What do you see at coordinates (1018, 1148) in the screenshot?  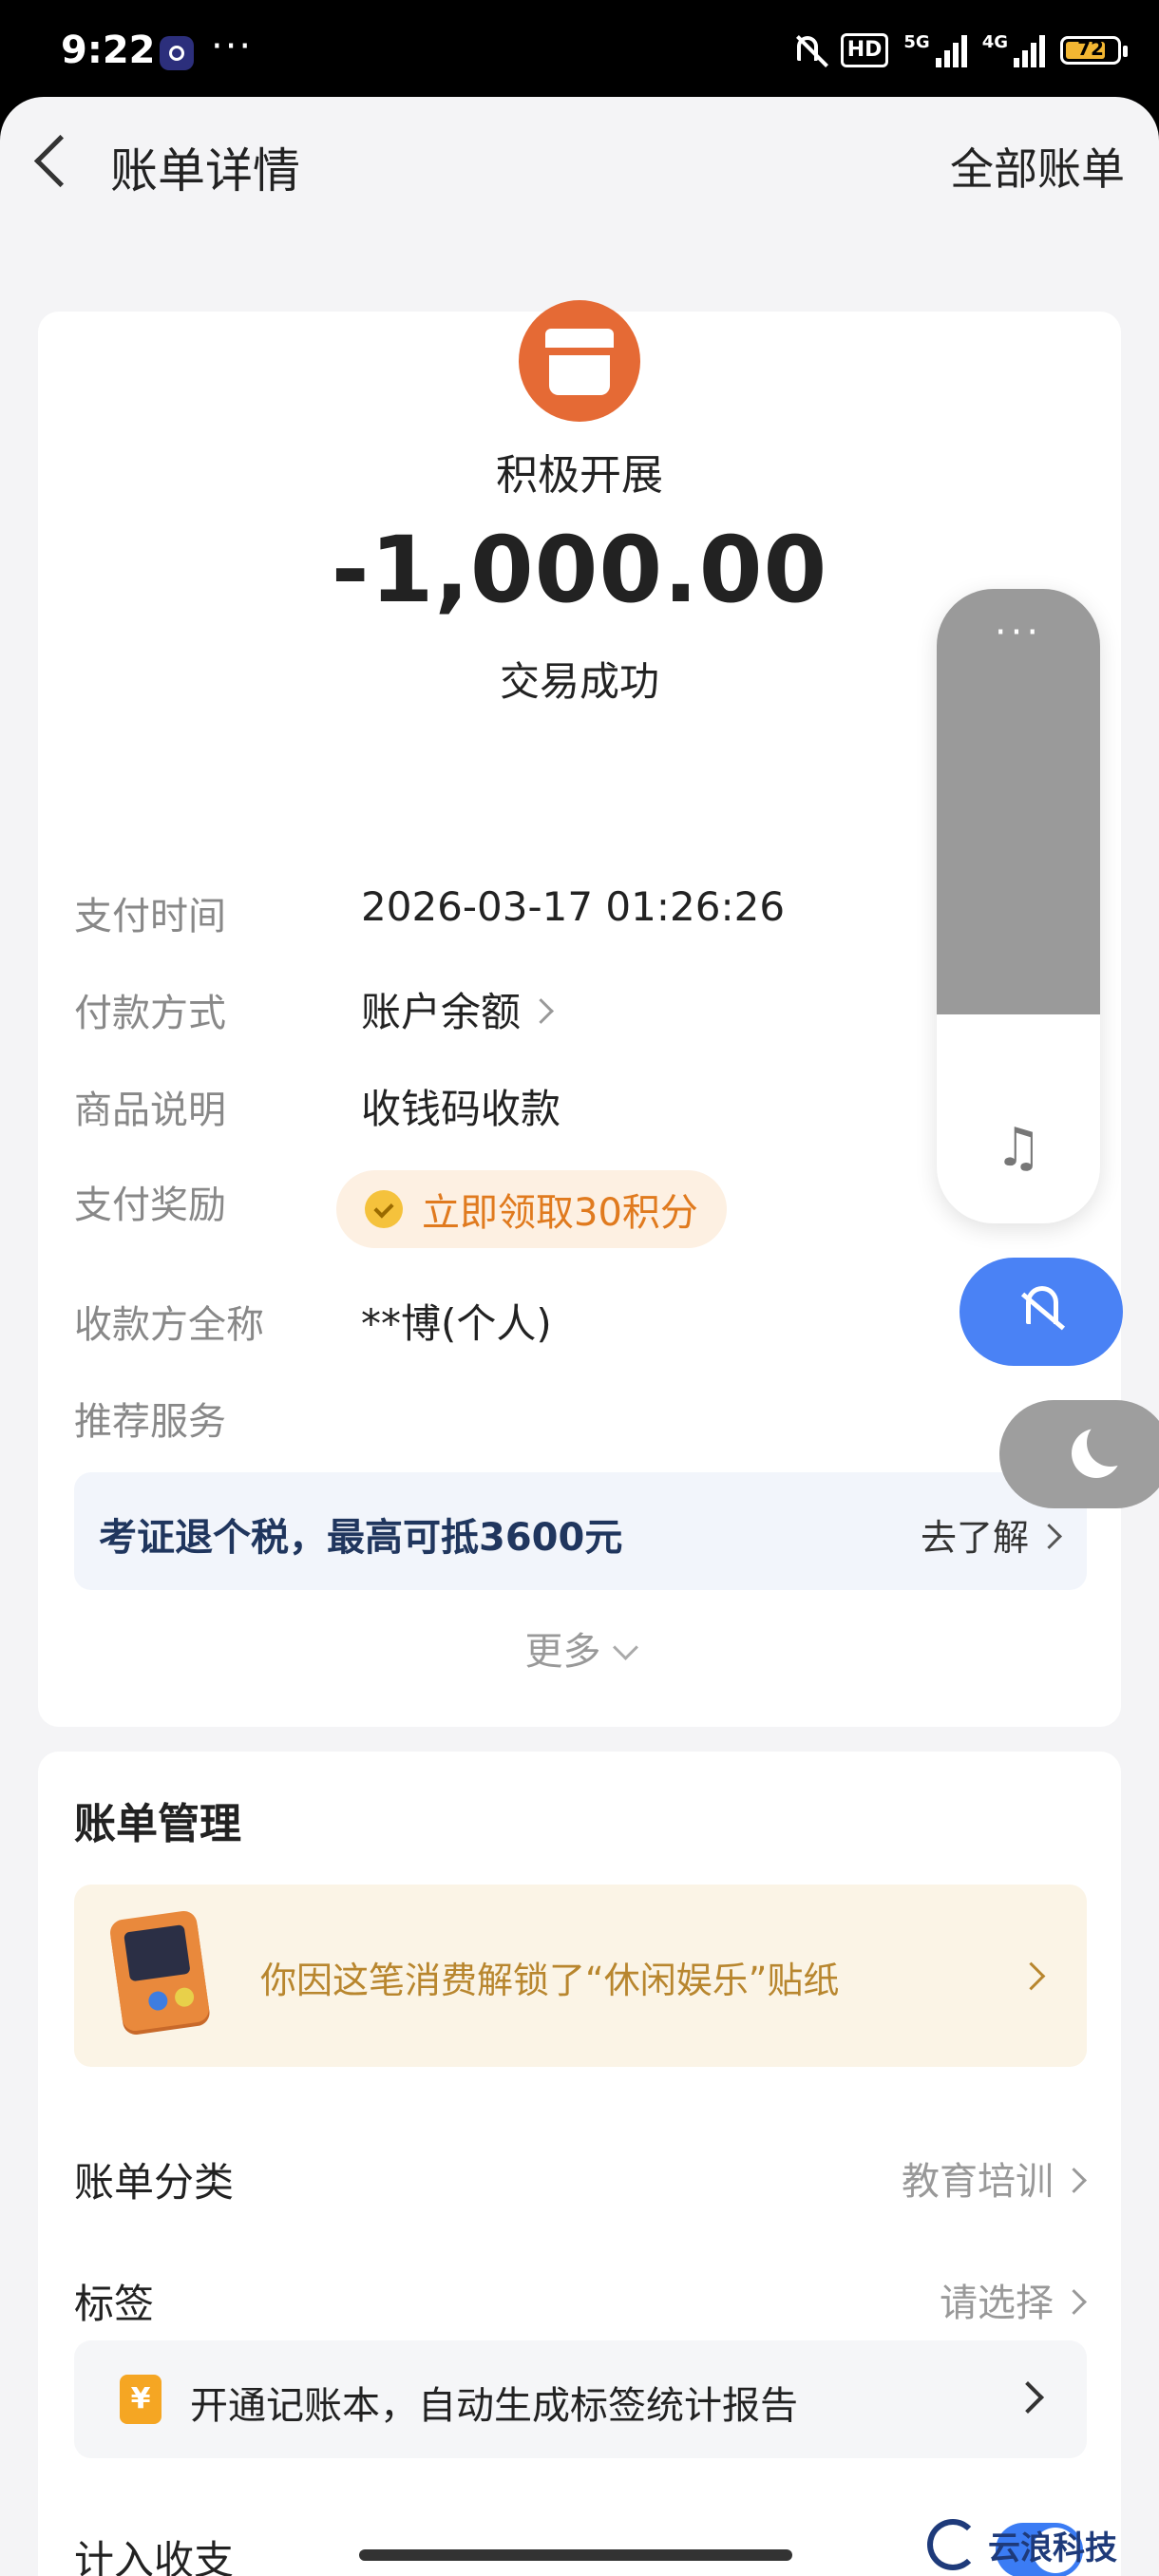 I see `music-icon: ♫` at bounding box center [1018, 1148].